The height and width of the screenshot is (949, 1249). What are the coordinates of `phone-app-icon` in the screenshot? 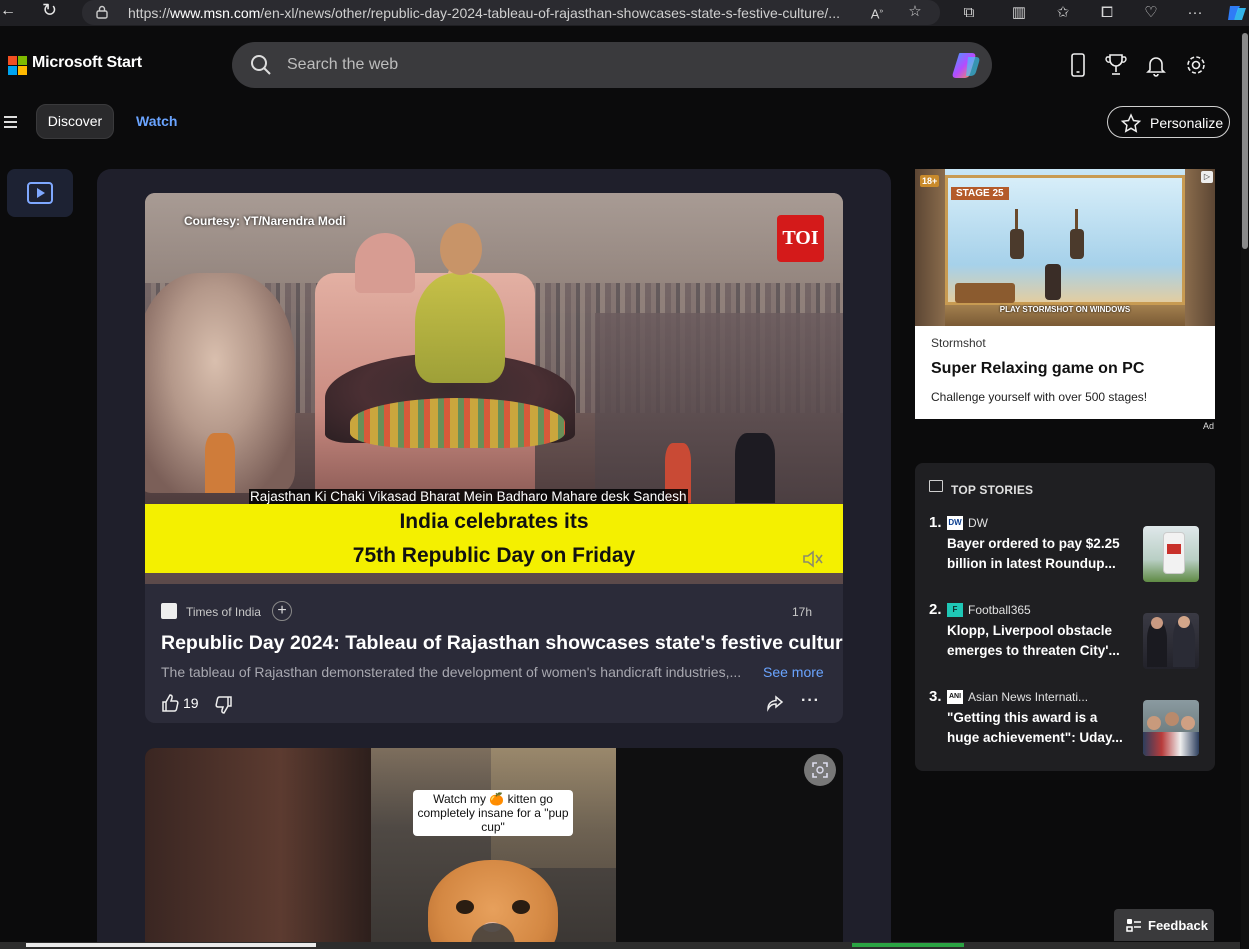 It's located at (1078, 65).